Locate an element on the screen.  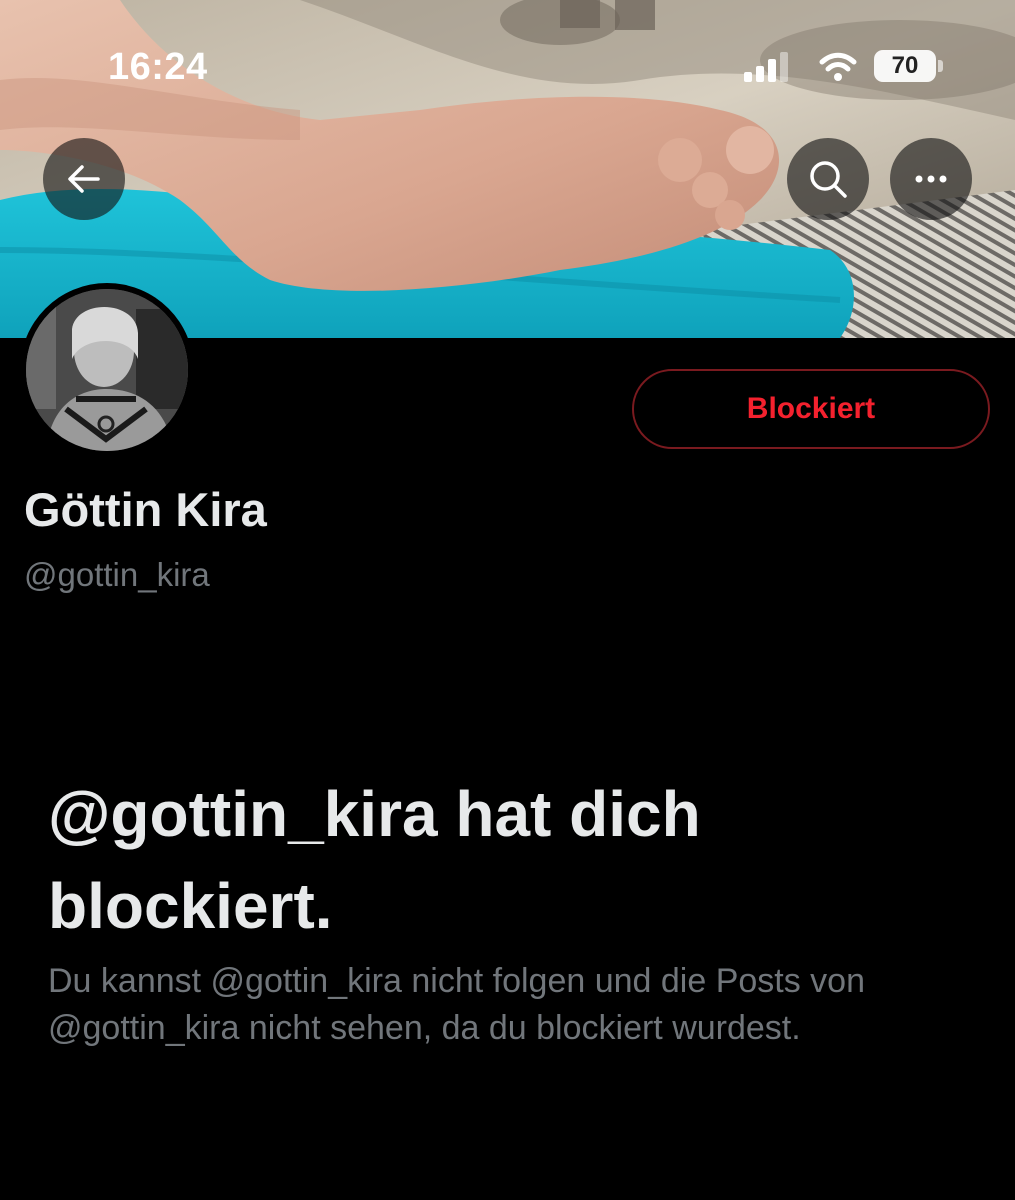
search-button is located at coordinates (828, 179).